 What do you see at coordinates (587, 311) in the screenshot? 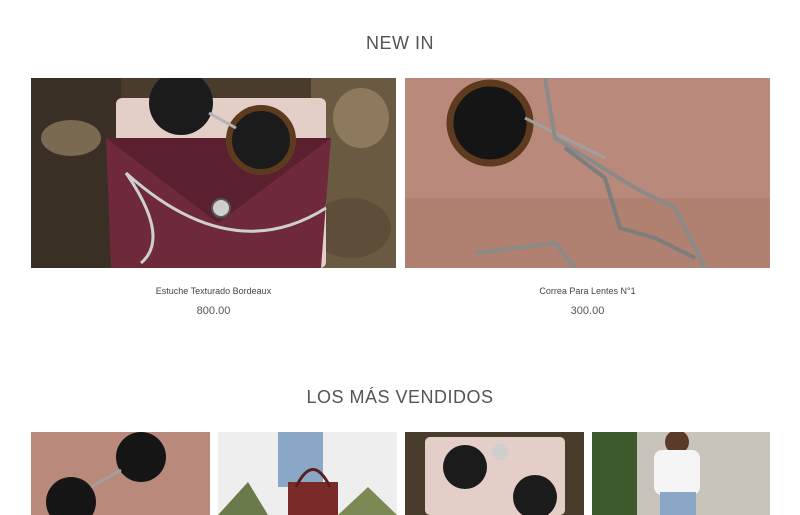
I see `product-price: 300.00` at bounding box center [587, 311].